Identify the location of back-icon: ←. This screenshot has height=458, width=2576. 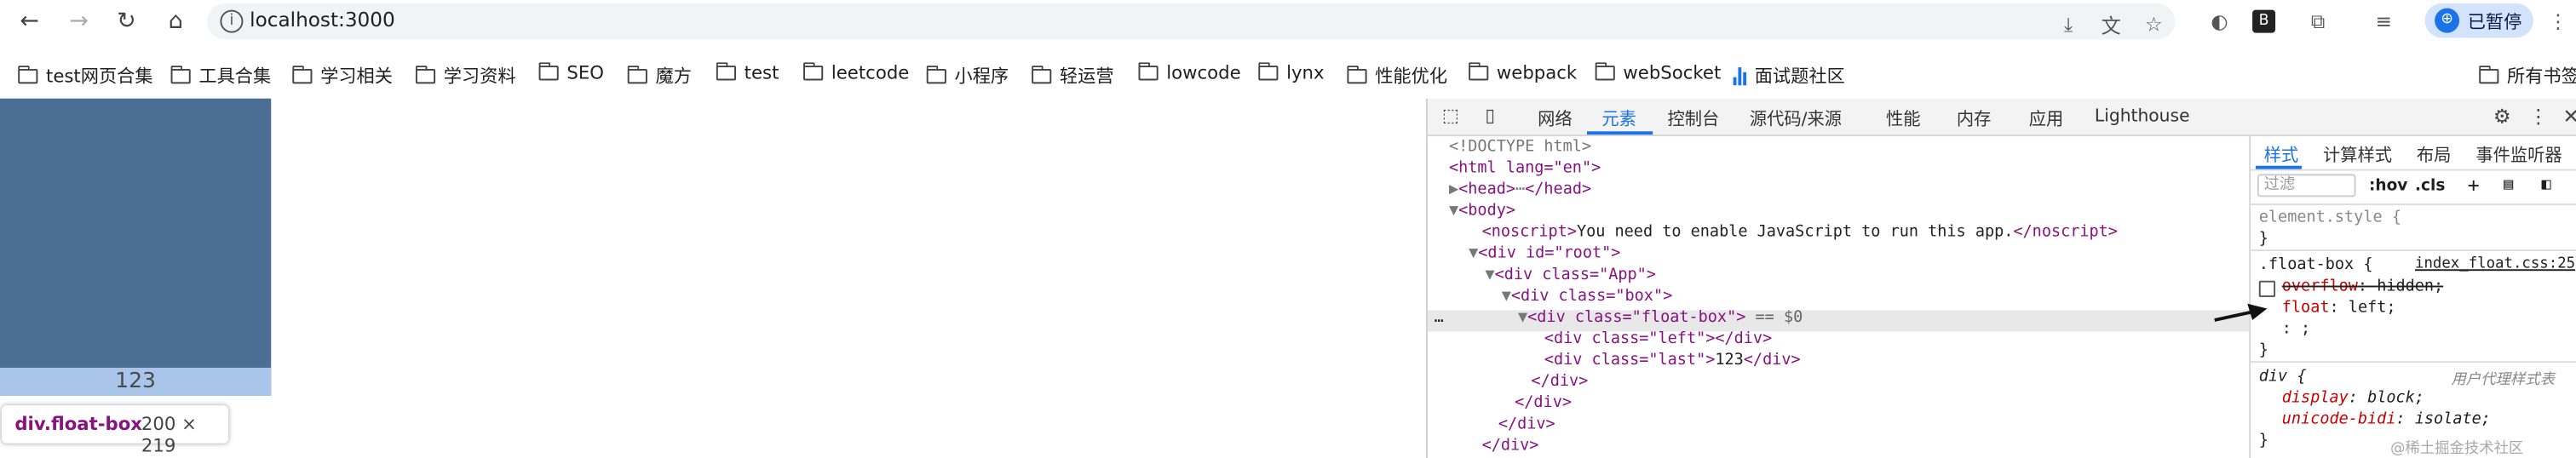
(29, 21).